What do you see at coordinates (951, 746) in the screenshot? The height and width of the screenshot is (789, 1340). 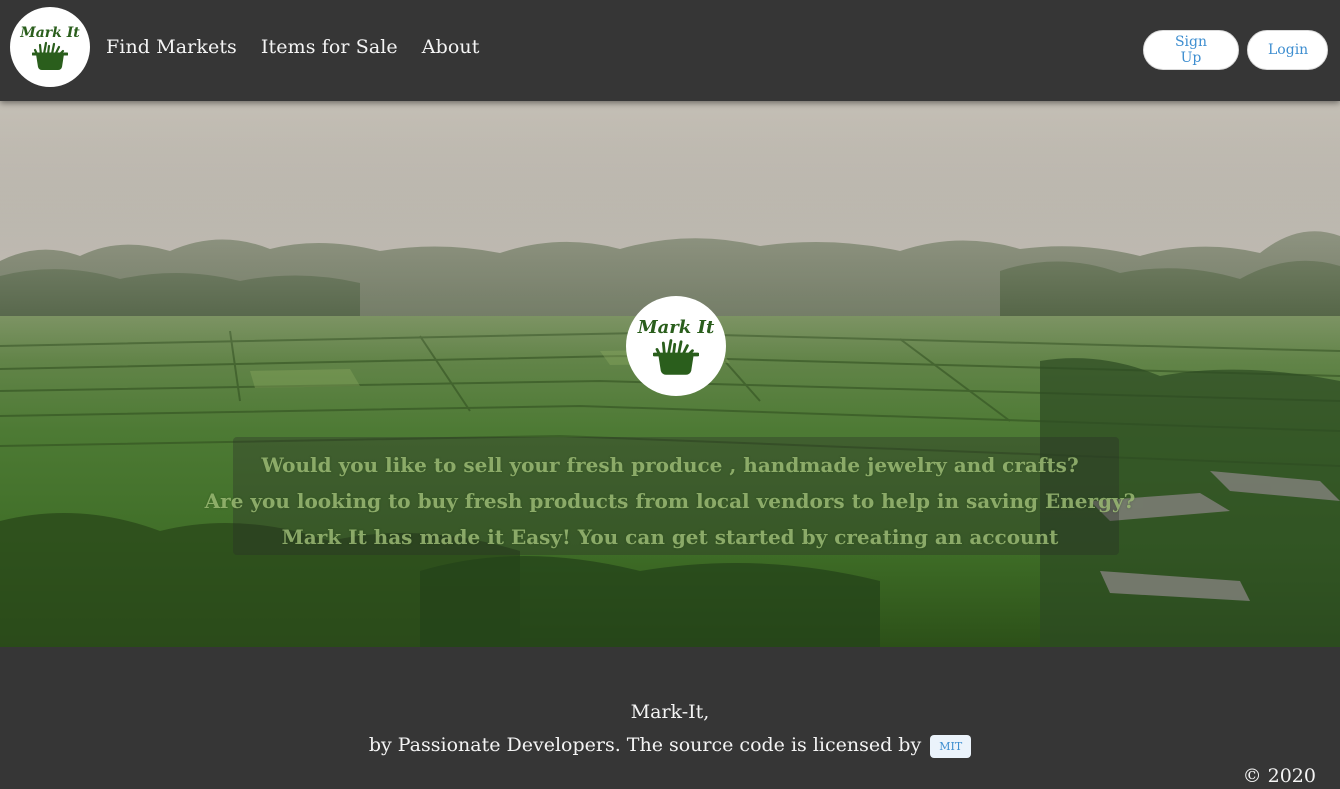 I see `license-tag: MIT` at bounding box center [951, 746].